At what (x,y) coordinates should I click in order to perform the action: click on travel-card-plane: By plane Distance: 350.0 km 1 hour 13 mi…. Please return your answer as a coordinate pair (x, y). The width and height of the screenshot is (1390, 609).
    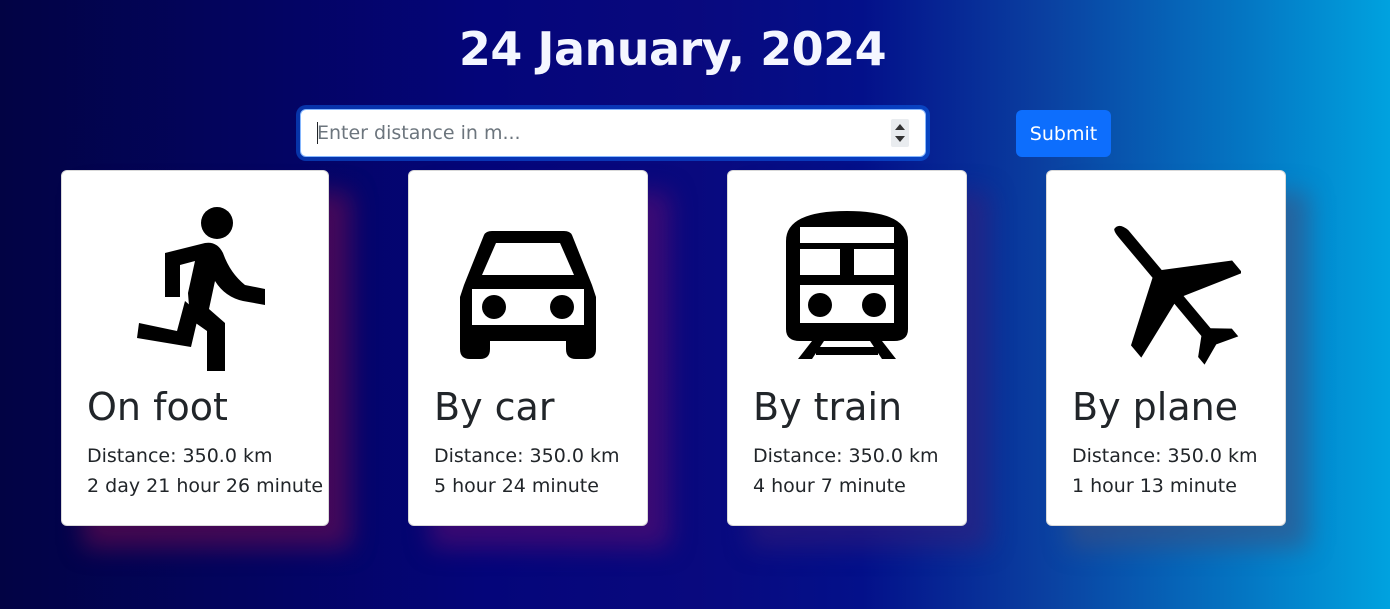
    Looking at the image, I should click on (1166, 348).